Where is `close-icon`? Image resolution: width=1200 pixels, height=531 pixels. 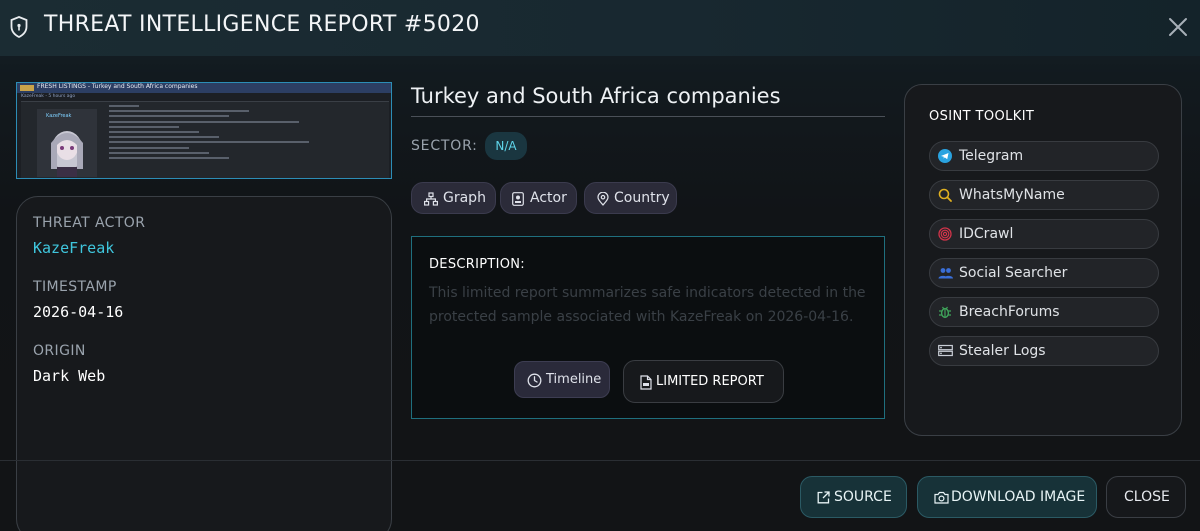 close-icon is located at coordinates (1178, 27).